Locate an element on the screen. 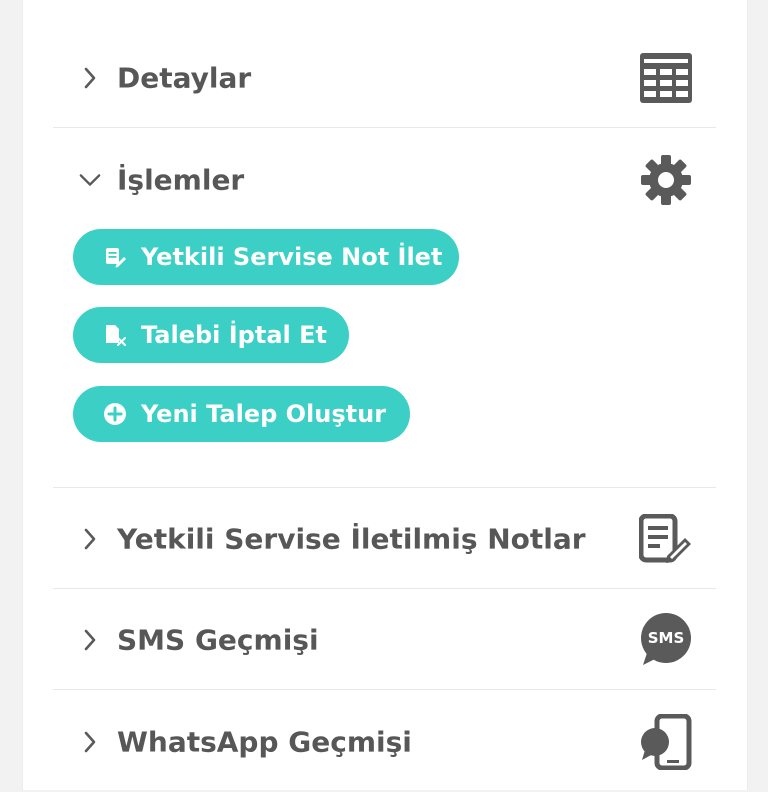 This screenshot has height=792, width=768. section-notlar: Yetkili Servise İletilmiş Notlar is located at coordinates (384, 539).